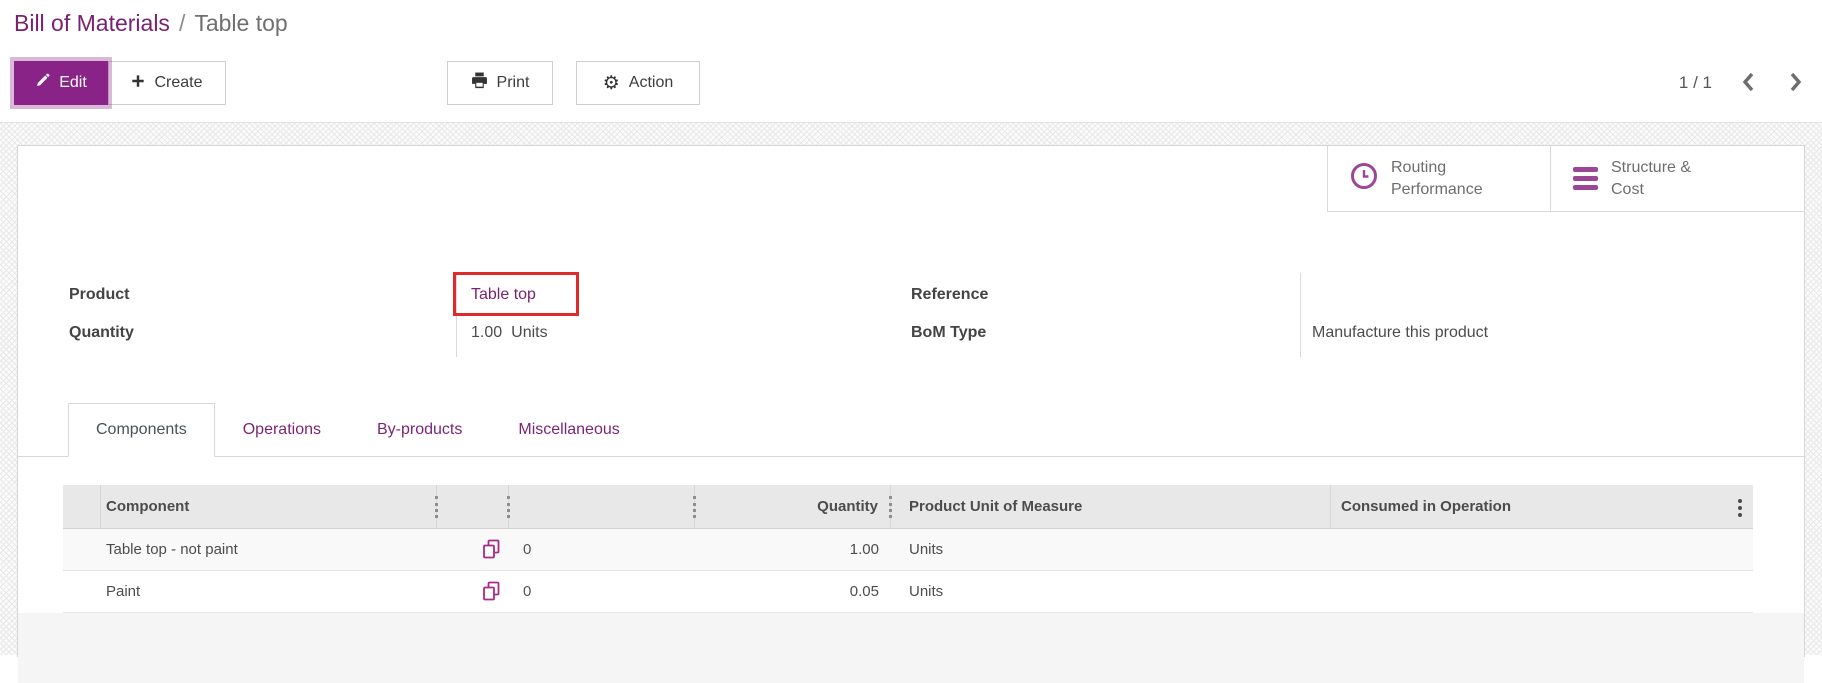 The height and width of the screenshot is (683, 1822). Describe the element at coordinates (1364, 178) in the screenshot. I see `clock-icon` at that location.